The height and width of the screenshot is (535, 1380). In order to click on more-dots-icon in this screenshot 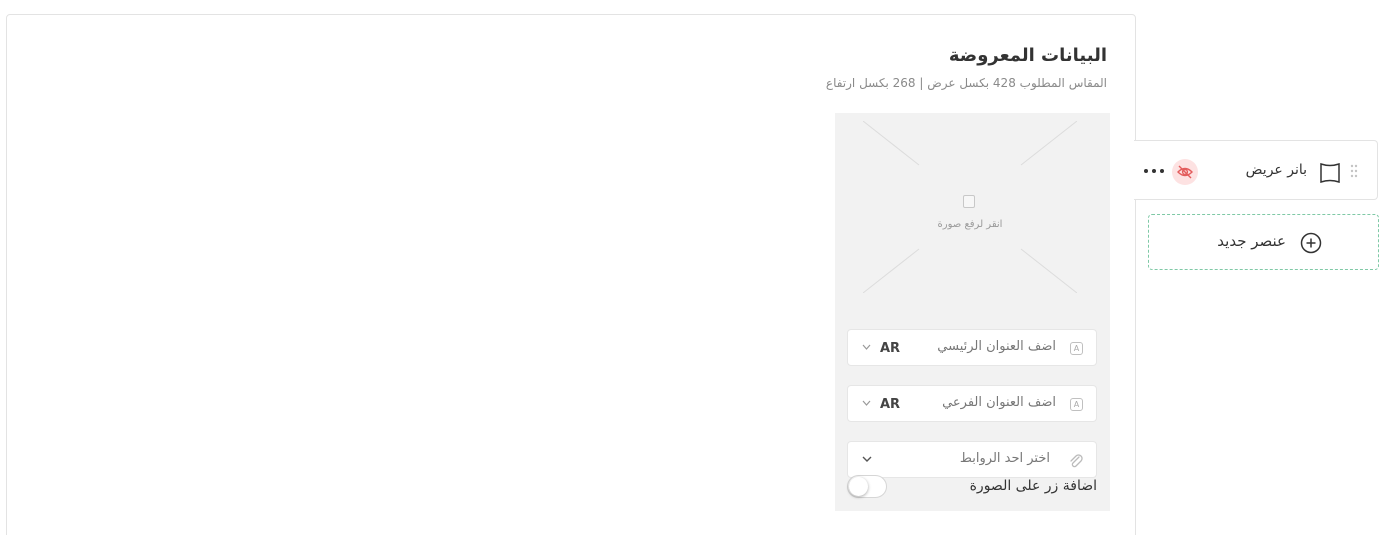, I will do `click(1156, 171)`.